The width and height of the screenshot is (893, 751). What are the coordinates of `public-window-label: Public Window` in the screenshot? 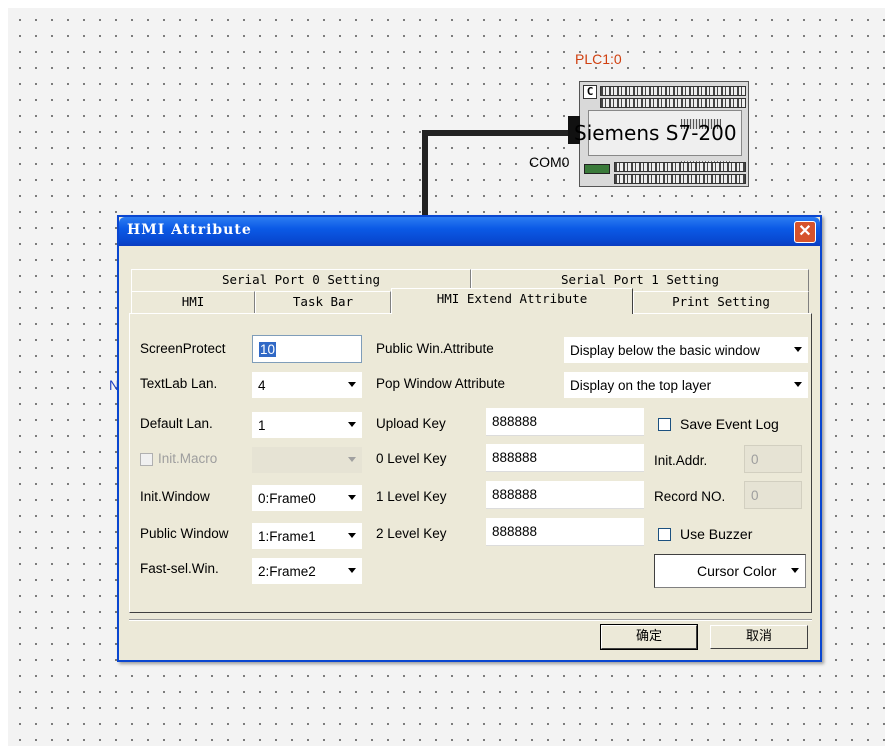 It's located at (184, 533).